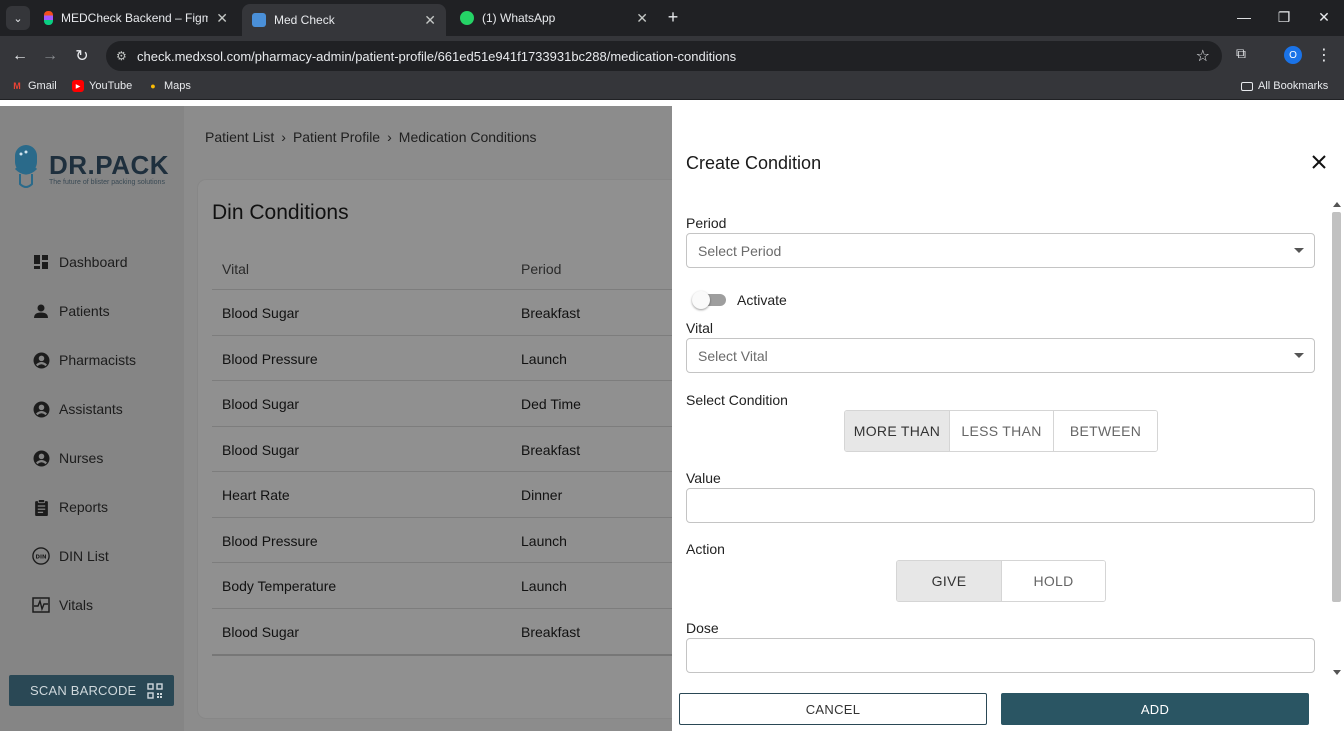  I want to click on value-input, so click(1000, 505).